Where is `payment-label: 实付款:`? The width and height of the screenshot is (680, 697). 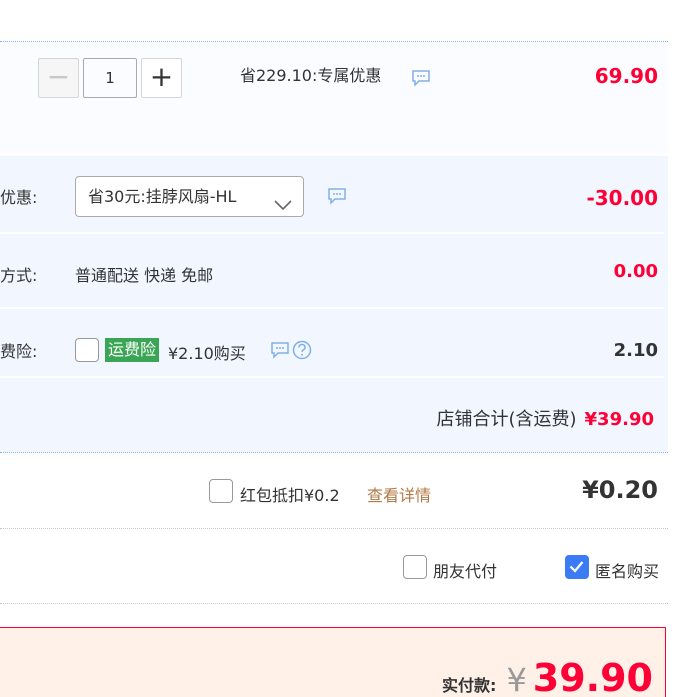 payment-label: 实付款: is located at coordinates (469, 685).